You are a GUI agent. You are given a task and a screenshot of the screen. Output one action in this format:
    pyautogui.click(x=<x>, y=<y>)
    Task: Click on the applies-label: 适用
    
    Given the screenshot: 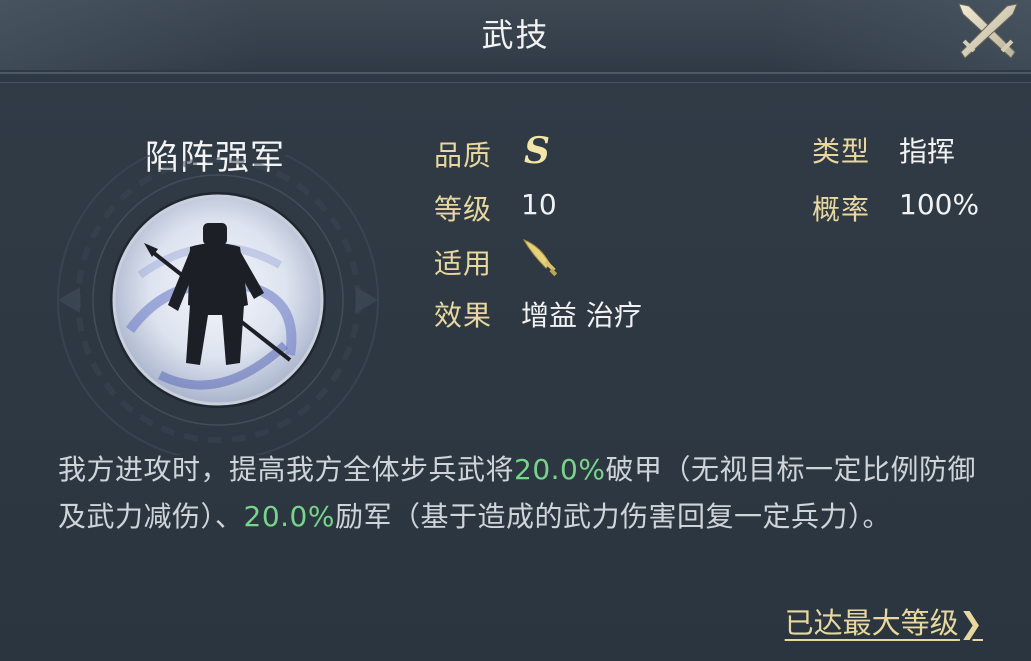 What is the action you would take?
    pyautogui.click(x=463, y=263)
    